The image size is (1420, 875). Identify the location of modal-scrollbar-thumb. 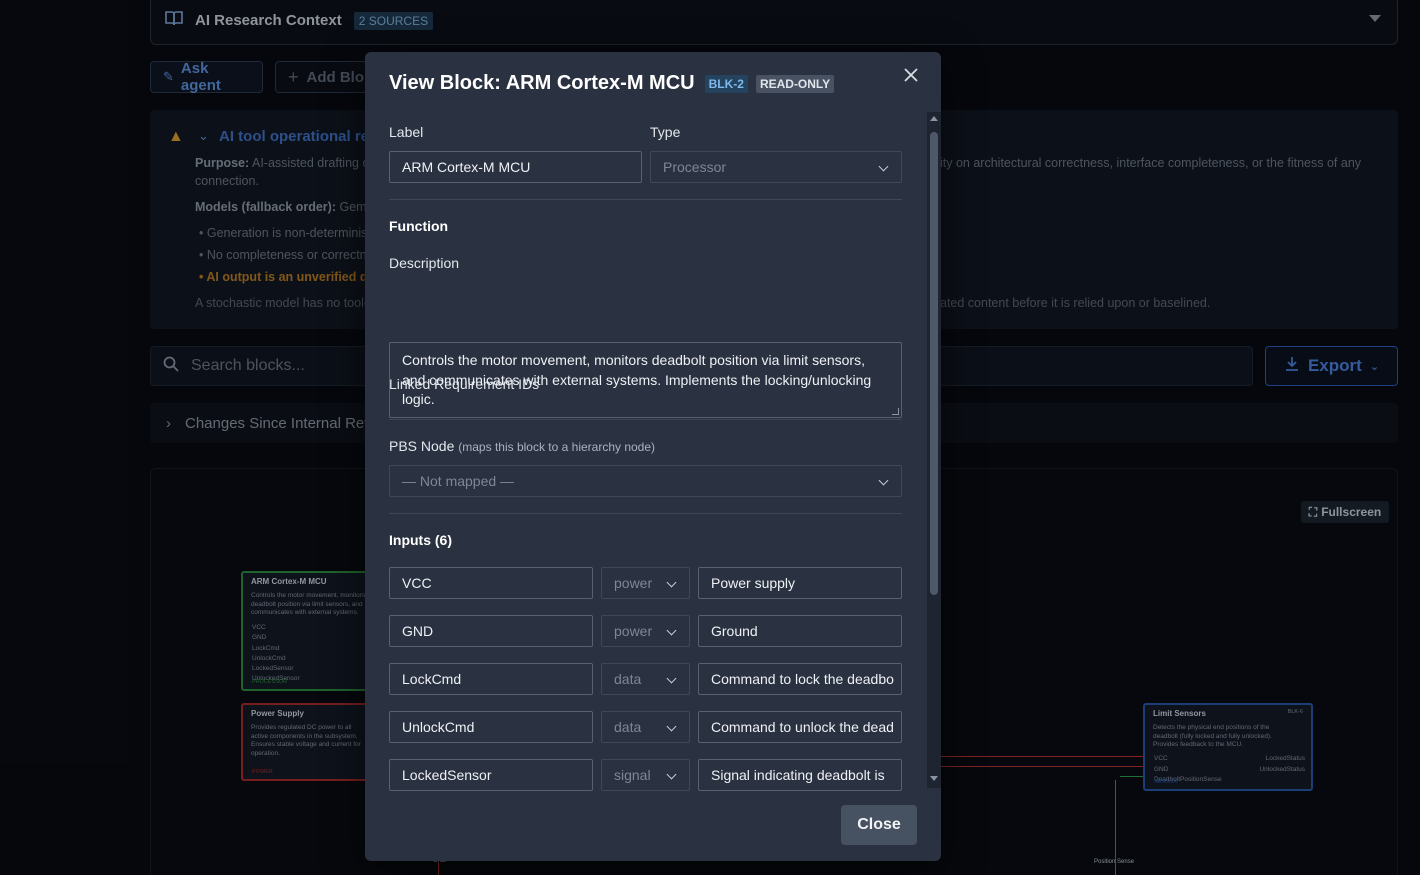
(934, 363).